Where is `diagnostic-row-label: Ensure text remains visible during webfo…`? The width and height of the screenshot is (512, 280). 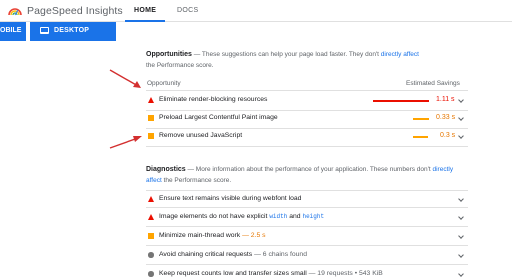
diagnostic-row-label: Ensure text remains visible during webfo… is located at coordinates (230, 198).